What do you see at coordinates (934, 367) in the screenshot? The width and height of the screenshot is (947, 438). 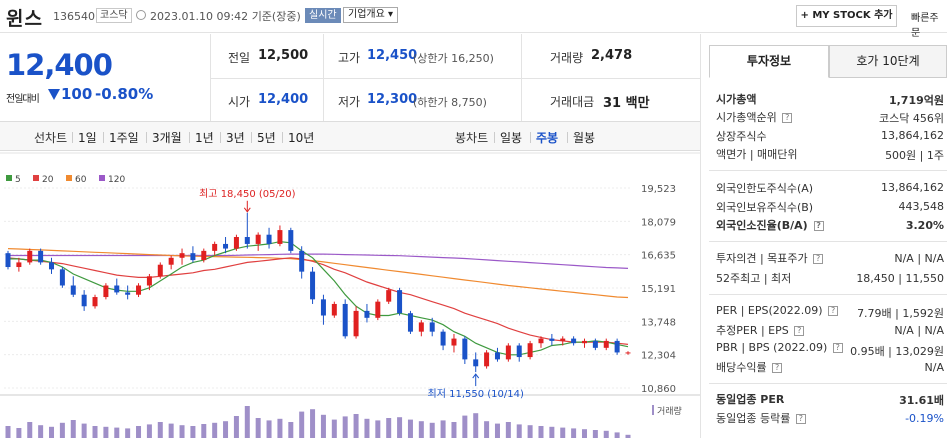 I see `div-value: N/A` at bounding box center [934, 367].